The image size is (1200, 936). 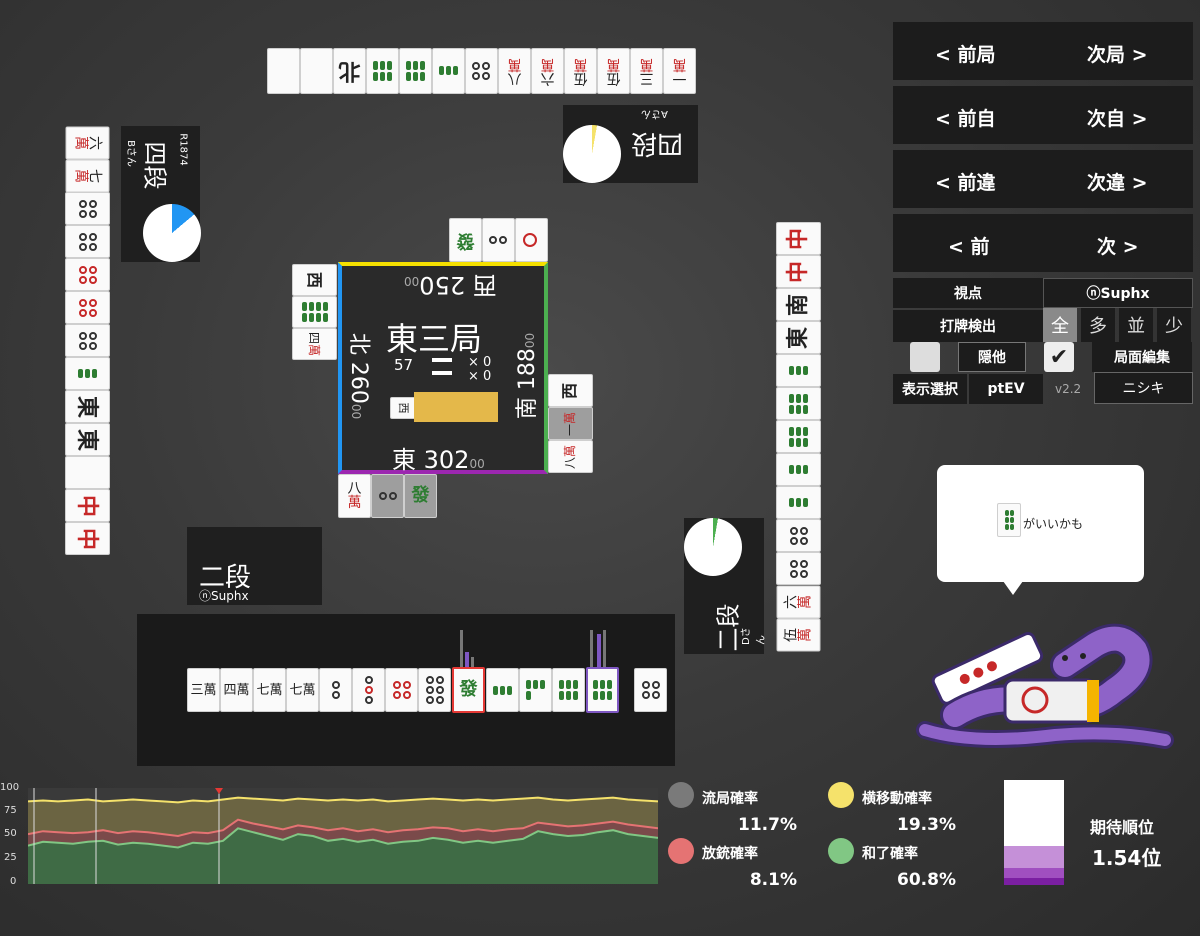 I want to click on yoko-label: 横移動確率, so click(x=897, y=799).